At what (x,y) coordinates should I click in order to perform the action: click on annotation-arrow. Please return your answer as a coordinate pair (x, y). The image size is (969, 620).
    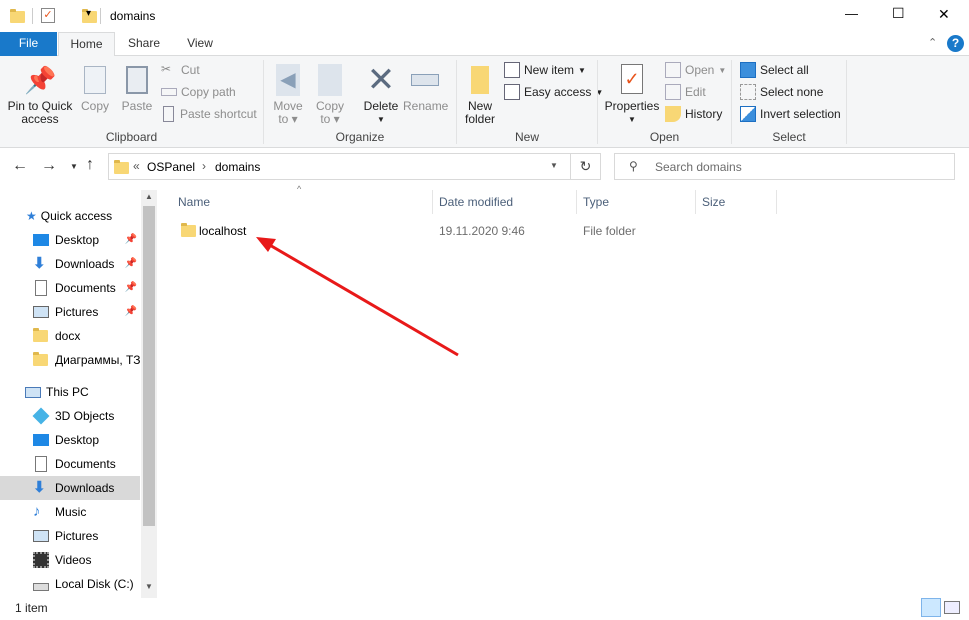
    Looking at the image, I should click on (357, 297).